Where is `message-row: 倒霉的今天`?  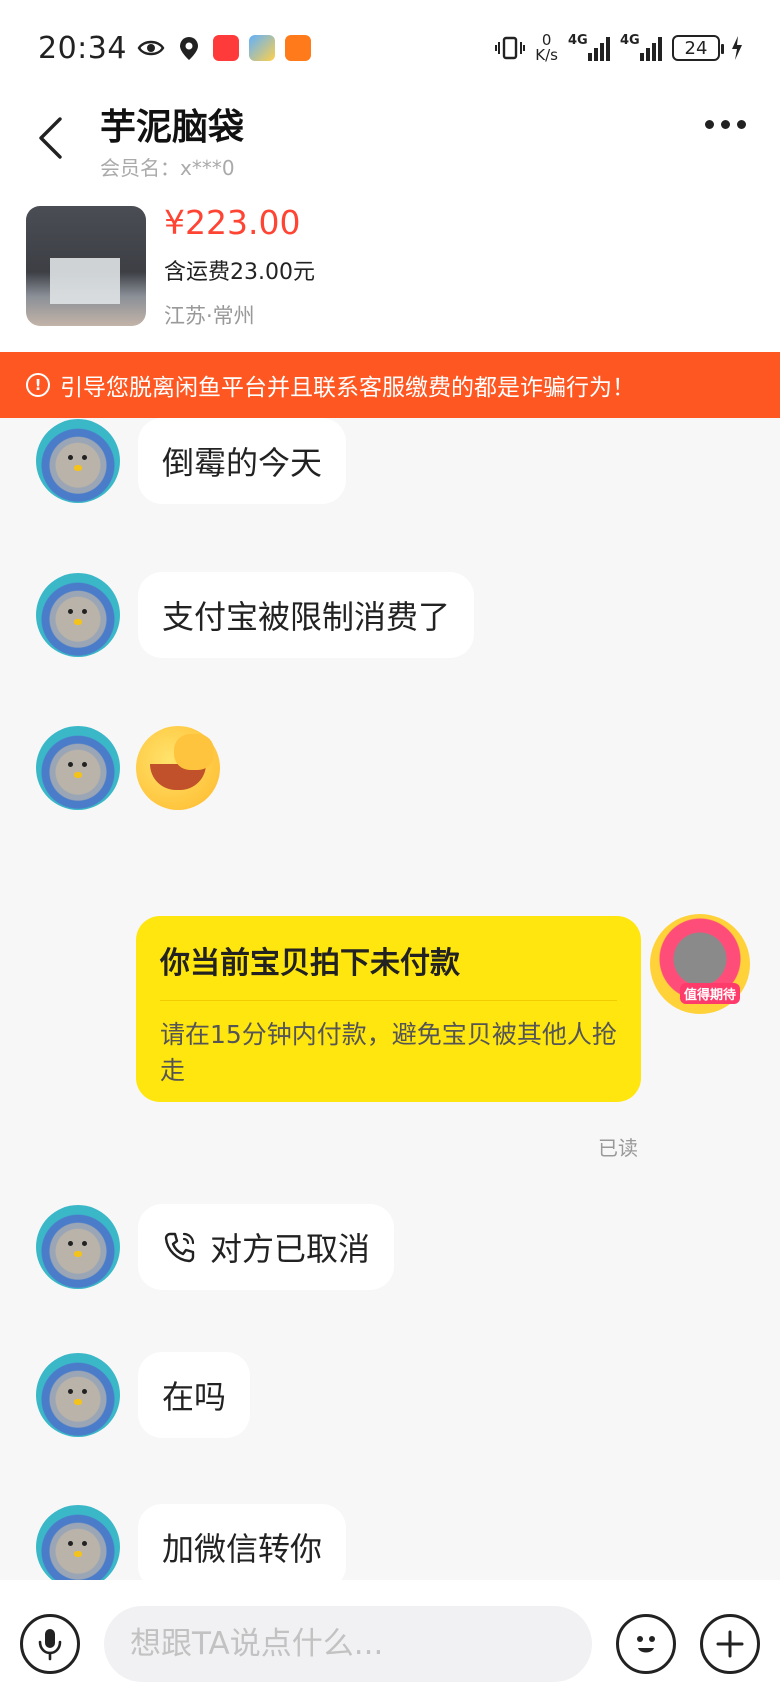
message-row: 倒霉的今天 is located at coordinates (191, 461).